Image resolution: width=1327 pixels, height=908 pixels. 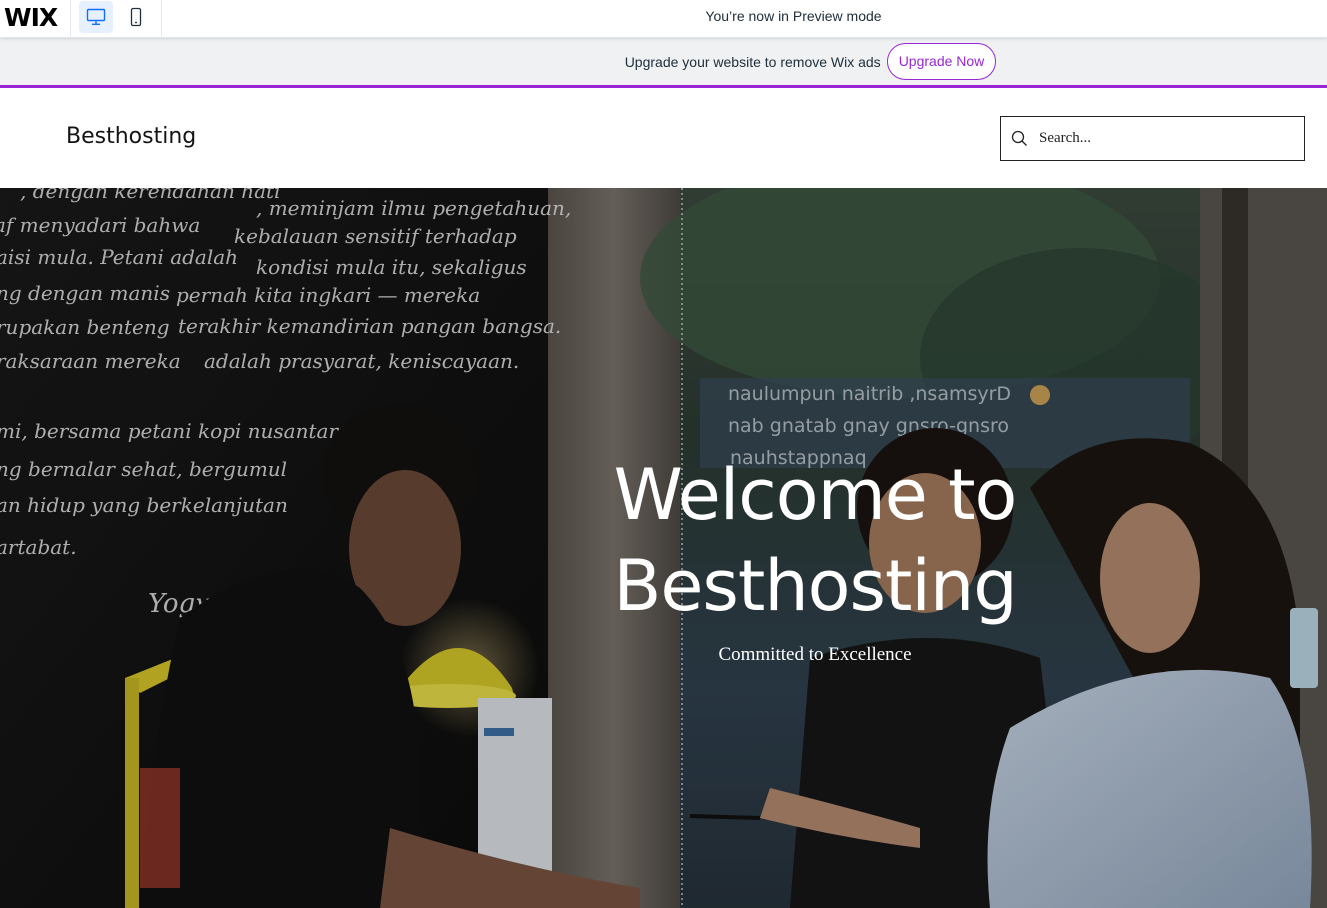 I want to click on upgrade-message: Upgrade your website to remove Wix ads, so click(x=752, y=61).